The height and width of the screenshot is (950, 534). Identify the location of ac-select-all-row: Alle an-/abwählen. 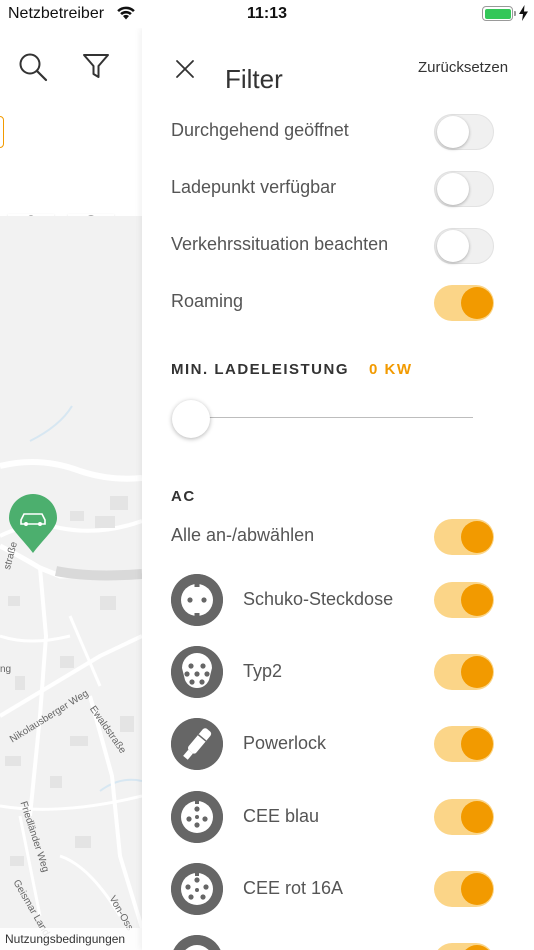
(336, 537).